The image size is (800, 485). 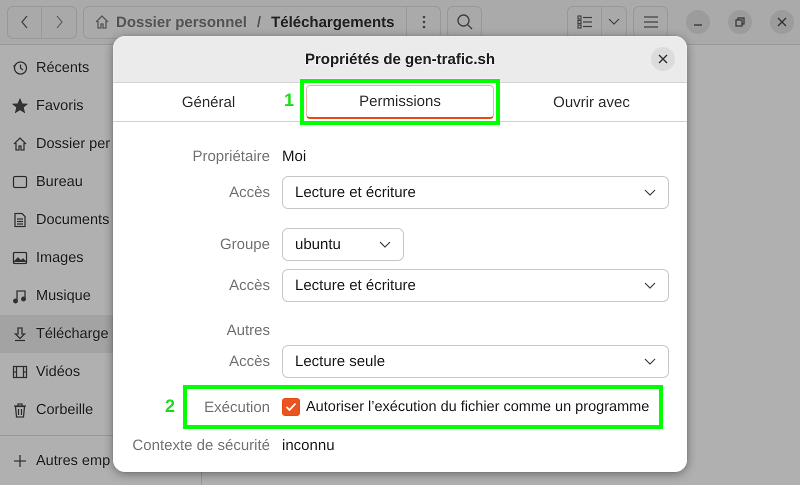 What do you see at coordinates (20, 334) in the screenshot?
I see `download-icon` at bounding box center [20, 334].